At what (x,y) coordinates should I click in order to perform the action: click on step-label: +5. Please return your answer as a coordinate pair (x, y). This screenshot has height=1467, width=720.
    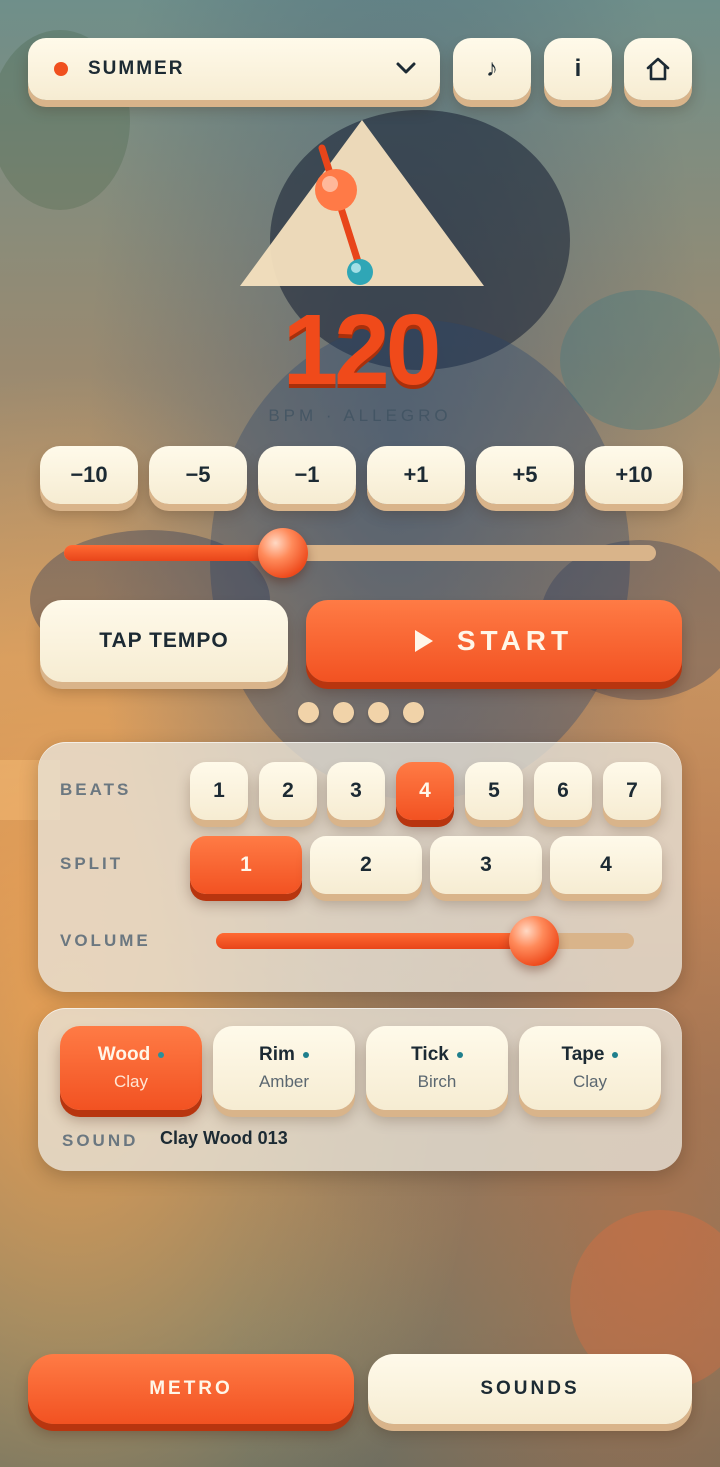
    Looking at the image, I should click on (525, 474).